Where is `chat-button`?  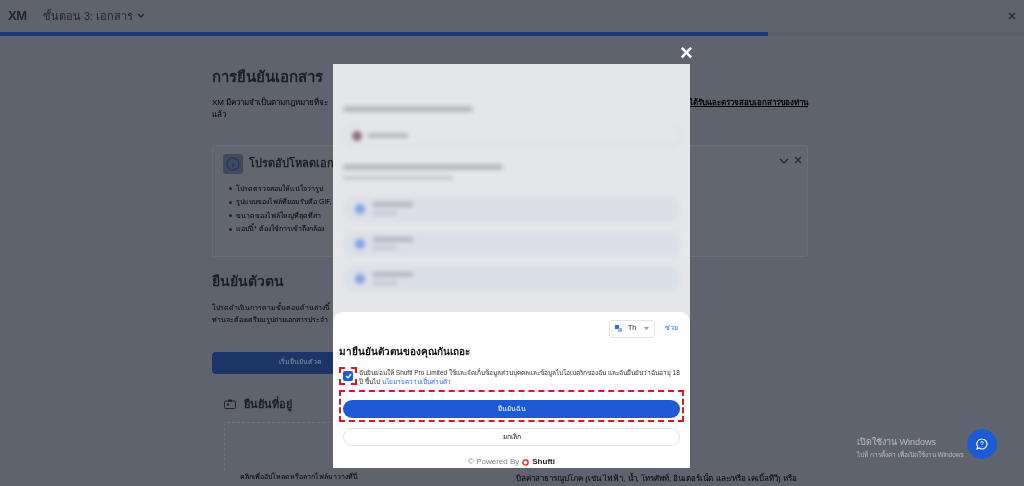
chat-button is located at coordinates (982, 444).